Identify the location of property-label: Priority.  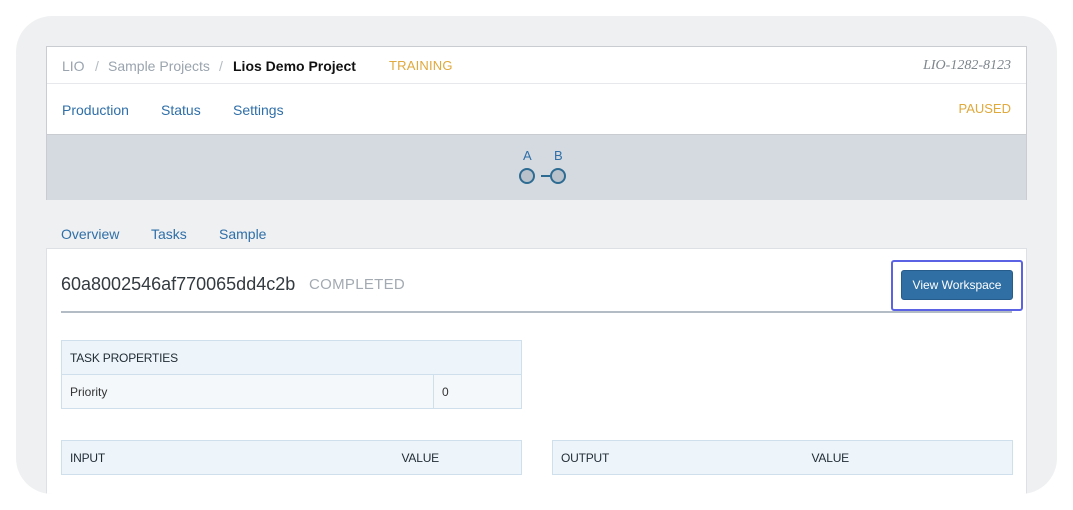
(247, 391).